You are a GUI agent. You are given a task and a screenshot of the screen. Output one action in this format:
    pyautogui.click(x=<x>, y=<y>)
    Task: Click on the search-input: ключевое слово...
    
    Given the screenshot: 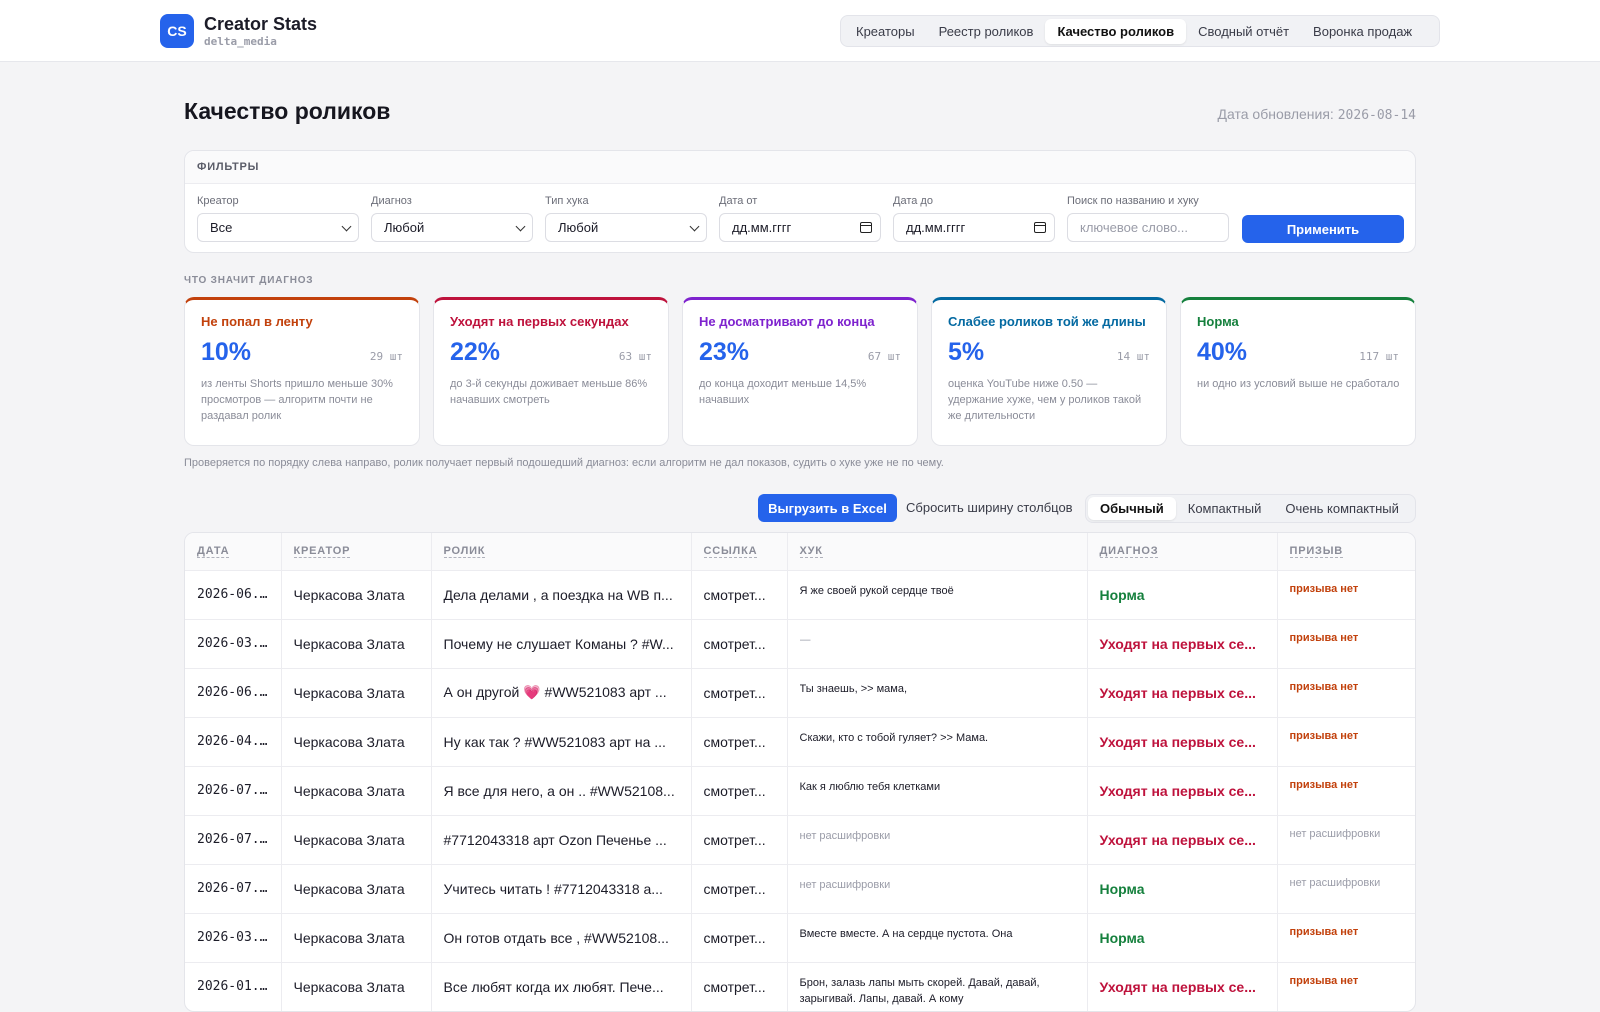 What is the action you would take?
    pyautogui.click(x=1148, y=227)
    